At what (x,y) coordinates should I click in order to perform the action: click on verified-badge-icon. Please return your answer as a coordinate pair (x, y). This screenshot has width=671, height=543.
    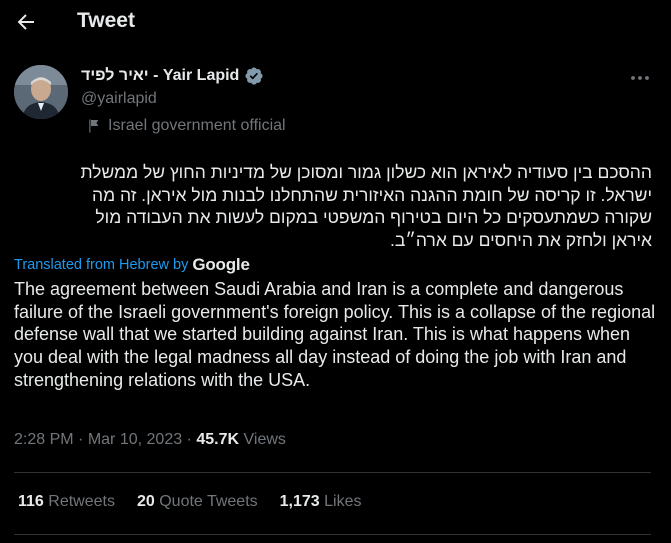
    Looking at the image, I should click on (254, 76).